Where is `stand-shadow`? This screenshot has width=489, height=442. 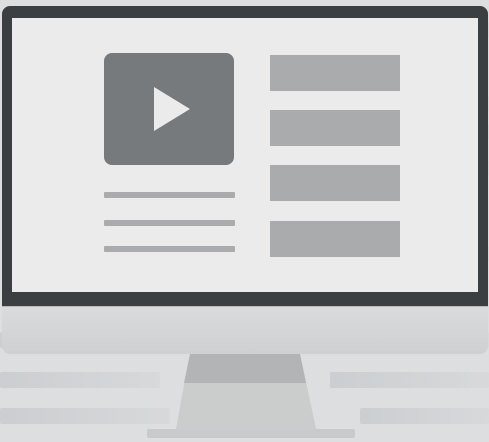 stand-shadow is located at coordinates (245, 368).